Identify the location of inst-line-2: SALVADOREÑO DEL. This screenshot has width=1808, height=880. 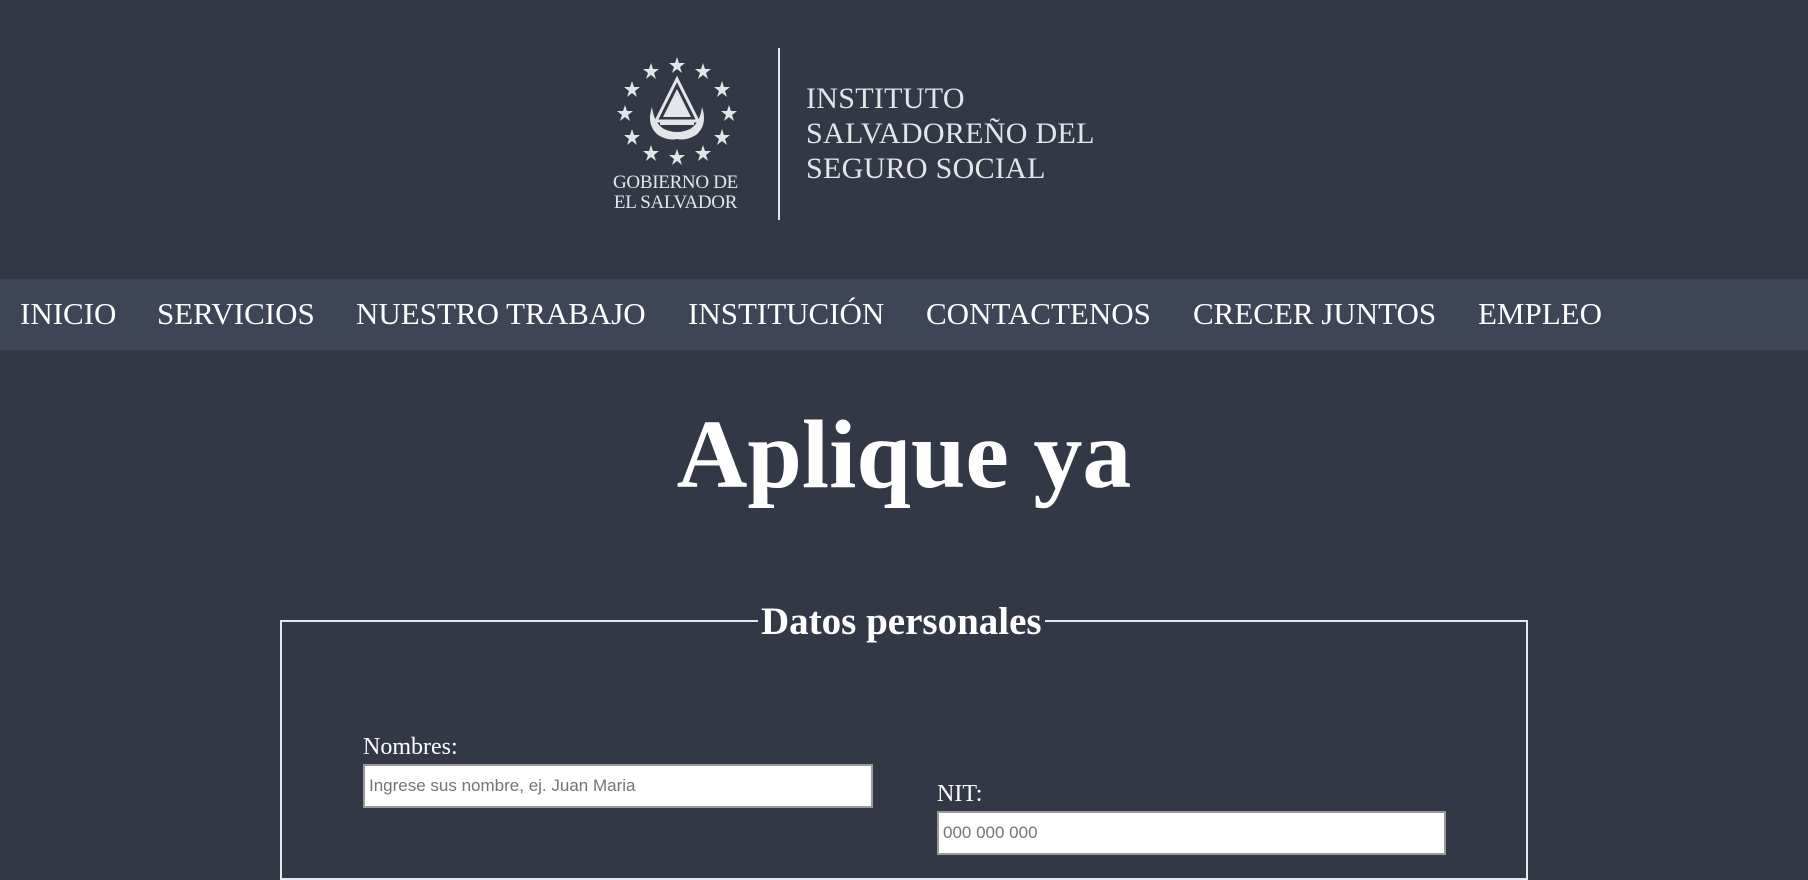
(950, 133).